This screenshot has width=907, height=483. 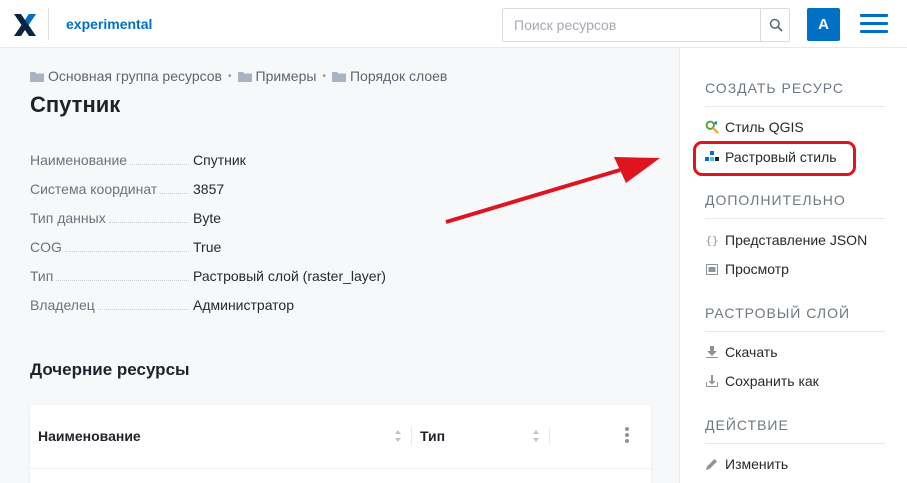 I want to click on sidebar-item-edit: Изменить, so click(x=746, y=464).